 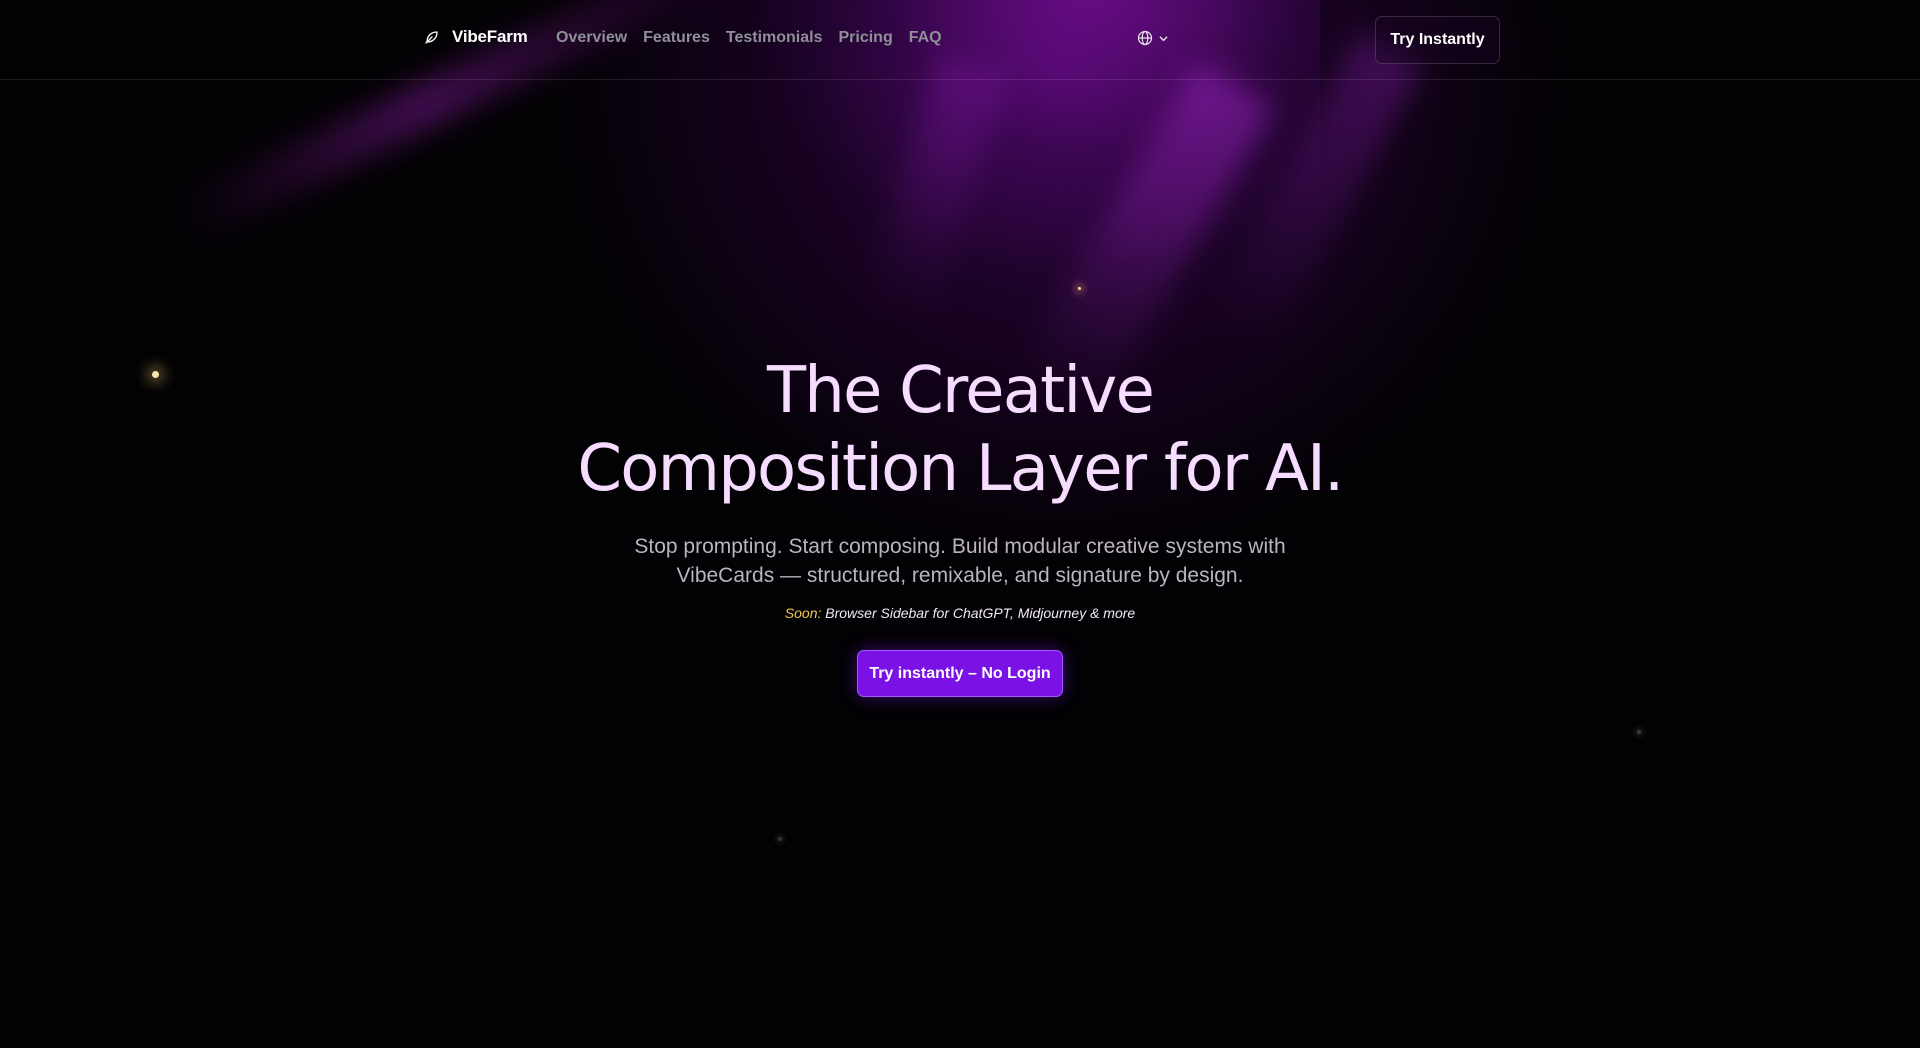 I want to click on nav-faq: FAQ, so click(x=925, y=38).